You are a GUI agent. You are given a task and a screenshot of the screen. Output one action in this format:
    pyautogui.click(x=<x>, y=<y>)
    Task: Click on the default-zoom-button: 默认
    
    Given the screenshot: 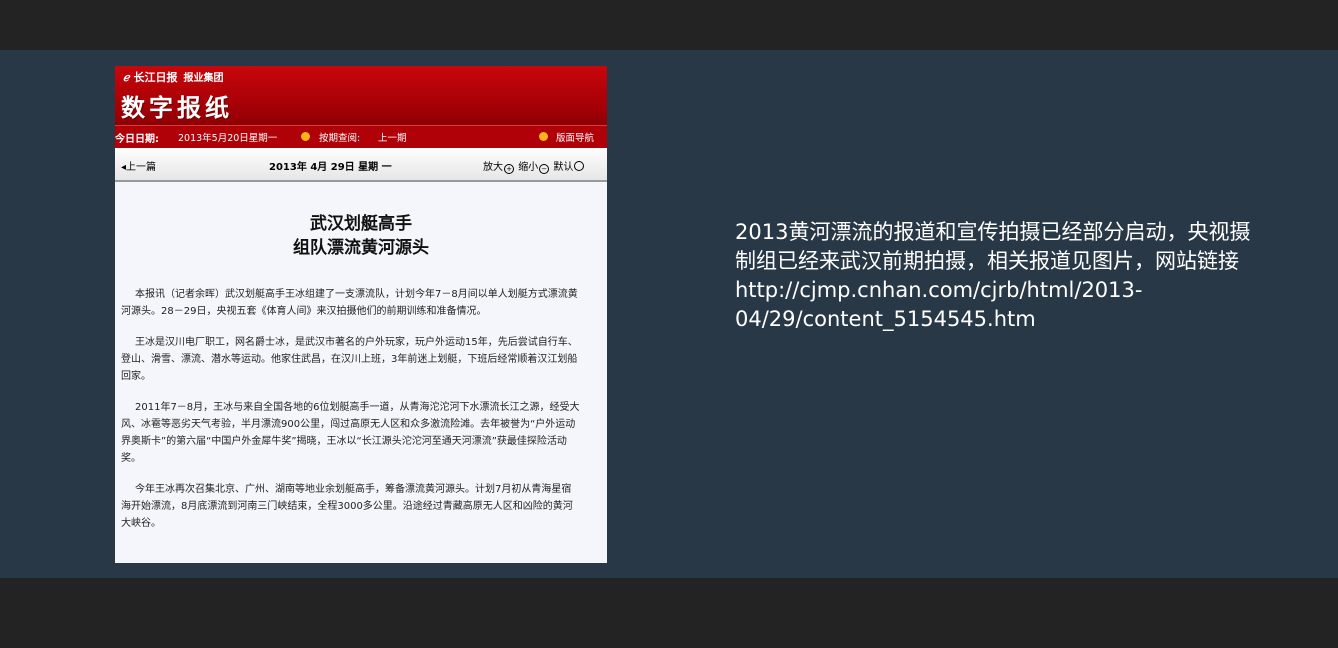 What is the action you would take?
    pyautogui.click(x=569, y=167)
    